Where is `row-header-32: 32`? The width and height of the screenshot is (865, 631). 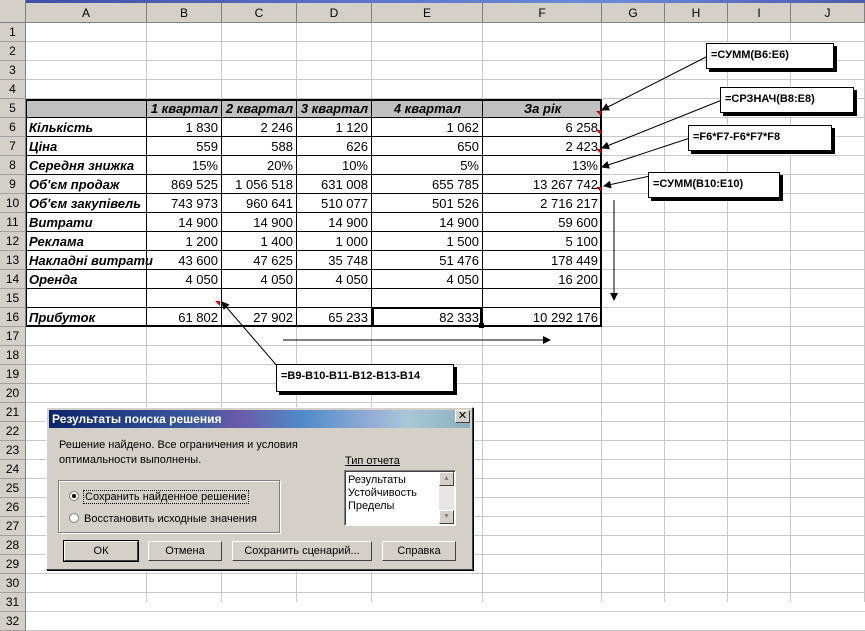 row-header-32: 32 is located at coordinates (13, 621).